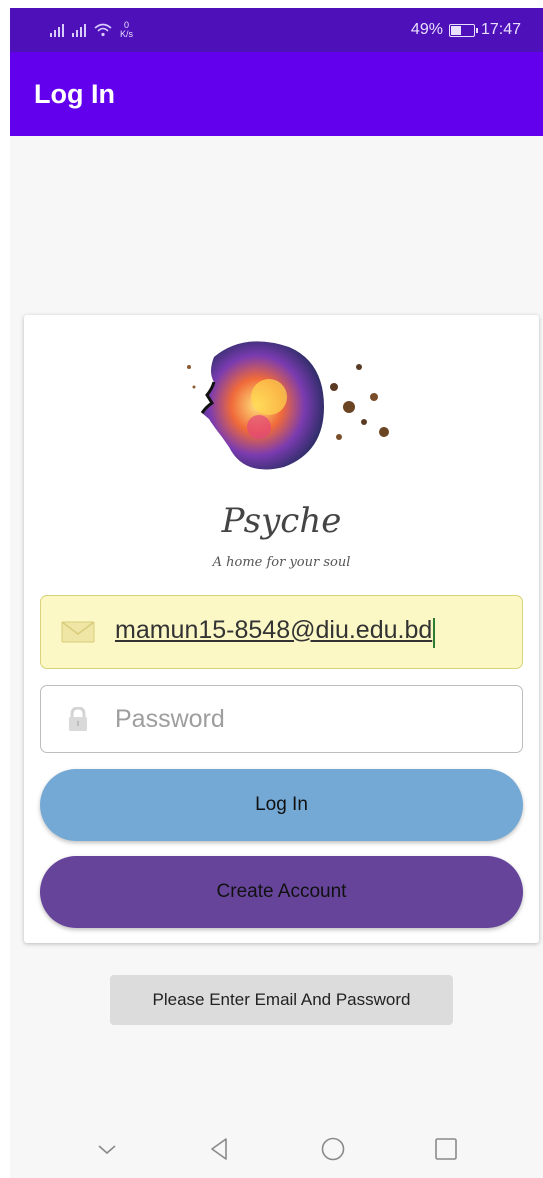  Describe the element at coordinates (500, 29) in the screenshot. I see `clock: 17:47` at that location.